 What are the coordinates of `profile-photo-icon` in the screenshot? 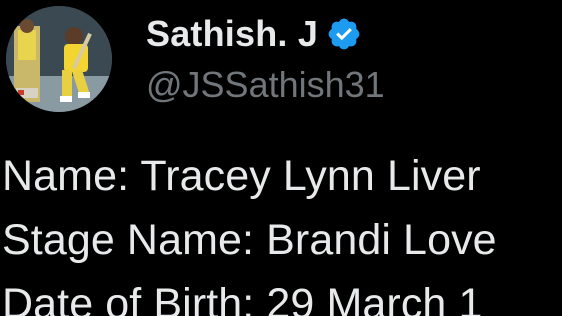 It's located at (59, 59).